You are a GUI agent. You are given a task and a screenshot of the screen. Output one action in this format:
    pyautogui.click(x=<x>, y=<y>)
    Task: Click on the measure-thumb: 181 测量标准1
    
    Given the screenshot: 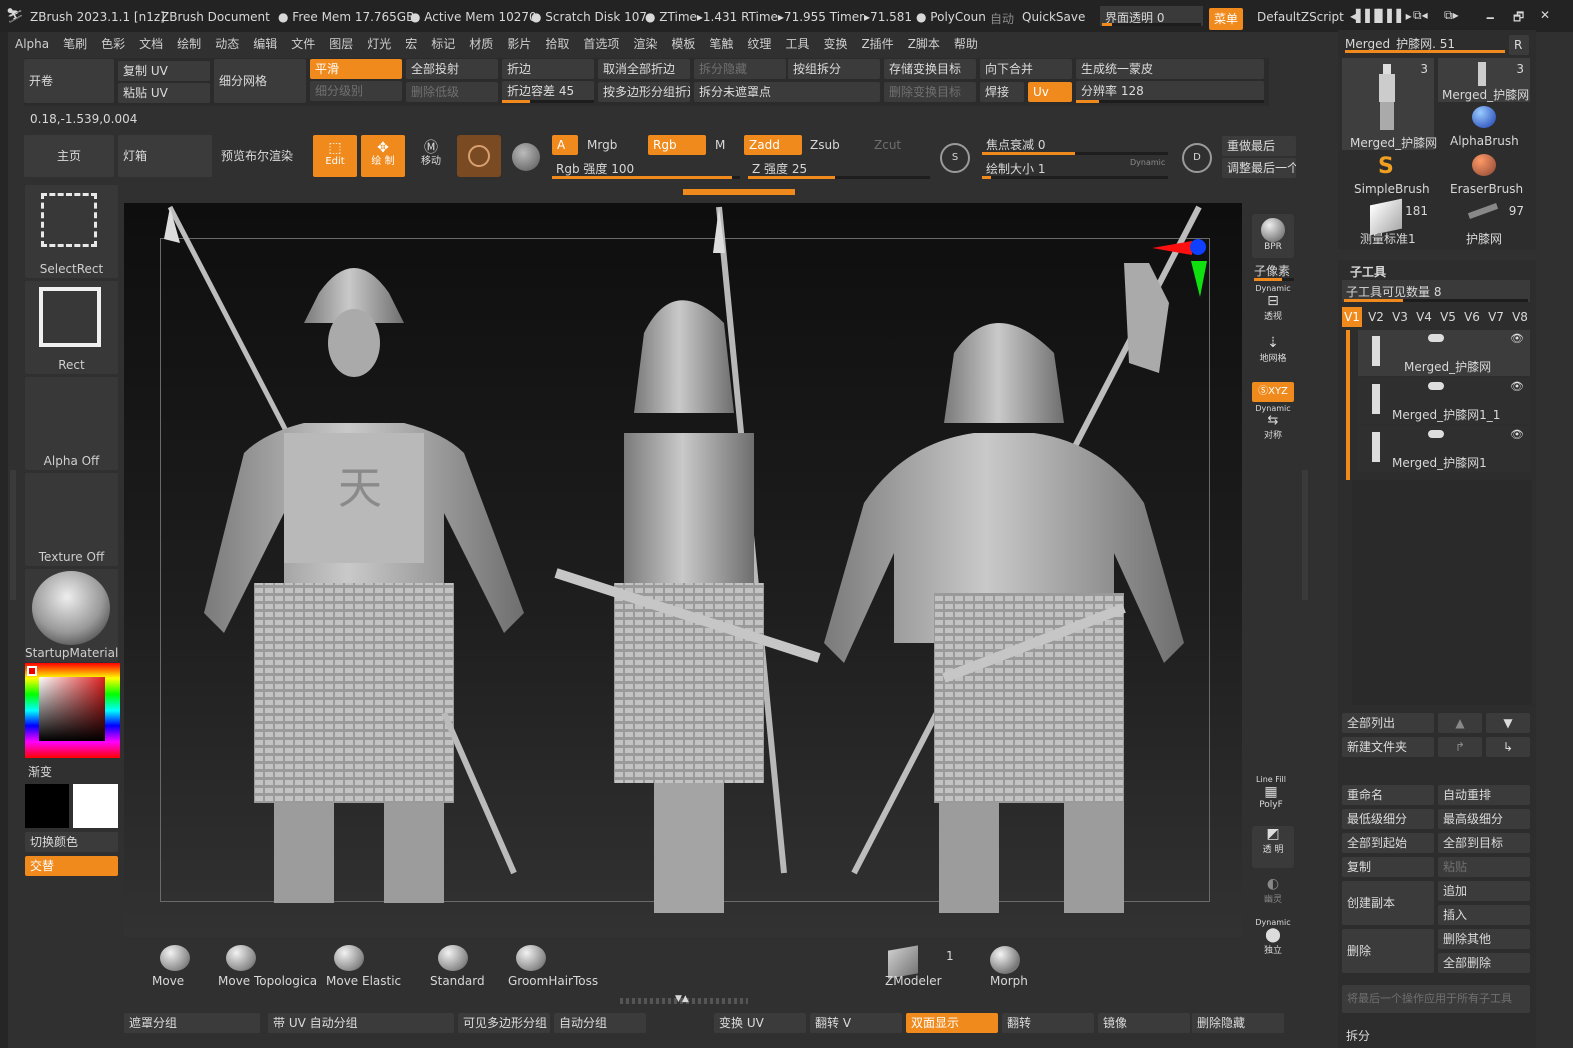 What is the action you would take?
    pyautogui.click(x=1388, y=222)
    